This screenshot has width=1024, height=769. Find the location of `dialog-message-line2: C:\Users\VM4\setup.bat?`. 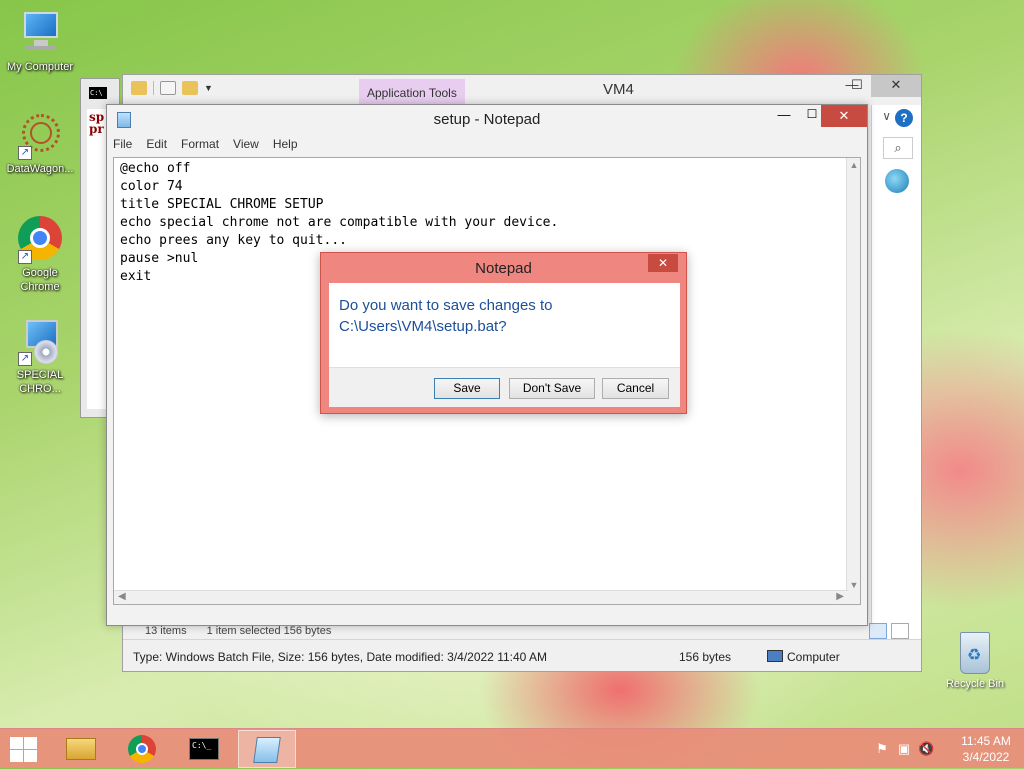

dialog-message-line2: C:\Users\VM4\setup.bat? is located at coordinates (423, 326).